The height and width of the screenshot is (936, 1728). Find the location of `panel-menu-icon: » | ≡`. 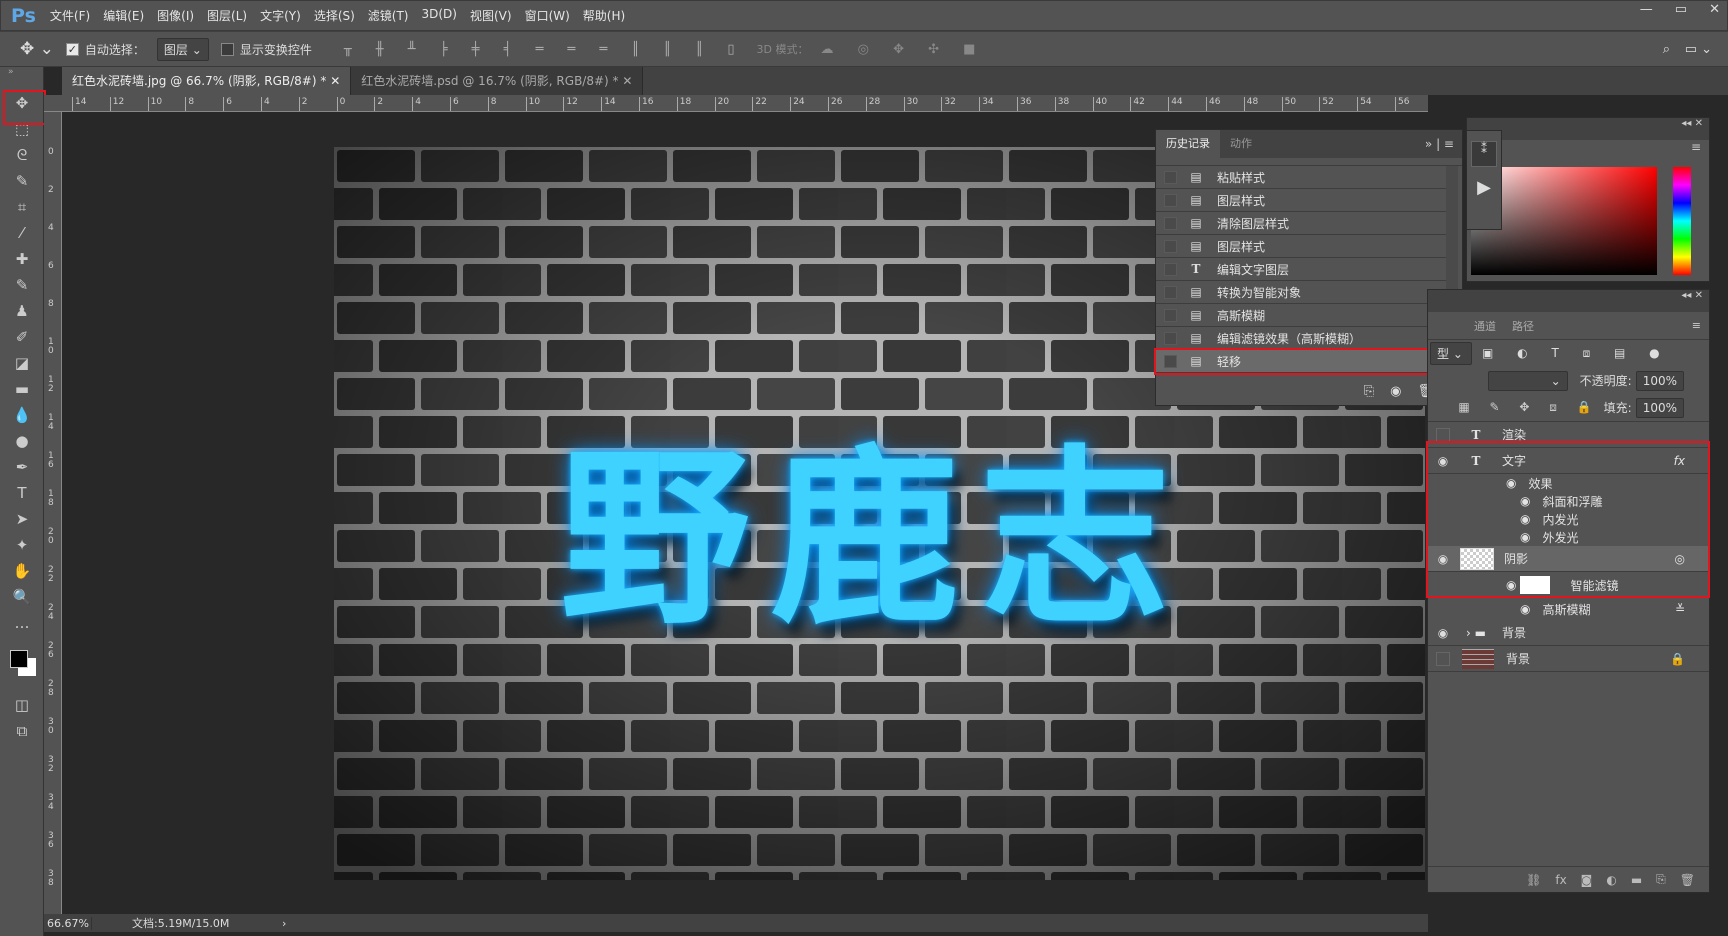

panel-menu-icon: » | ≡ is located at coordinates (1362, 144).